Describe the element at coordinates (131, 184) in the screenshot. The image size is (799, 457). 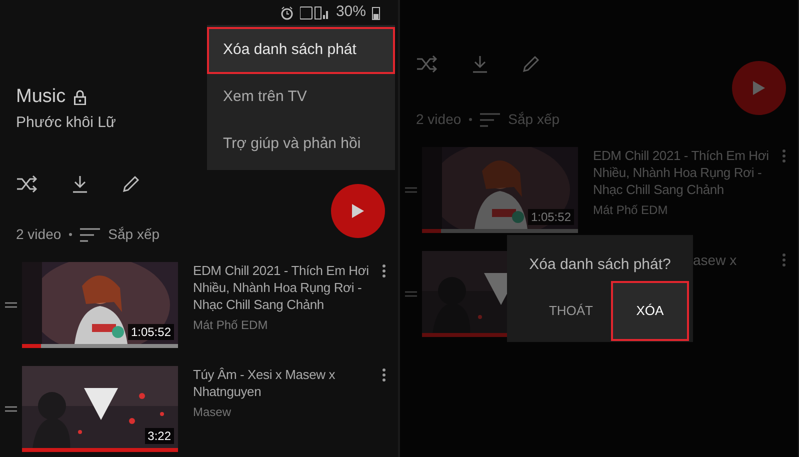
I see `pencil-icon` at that location.